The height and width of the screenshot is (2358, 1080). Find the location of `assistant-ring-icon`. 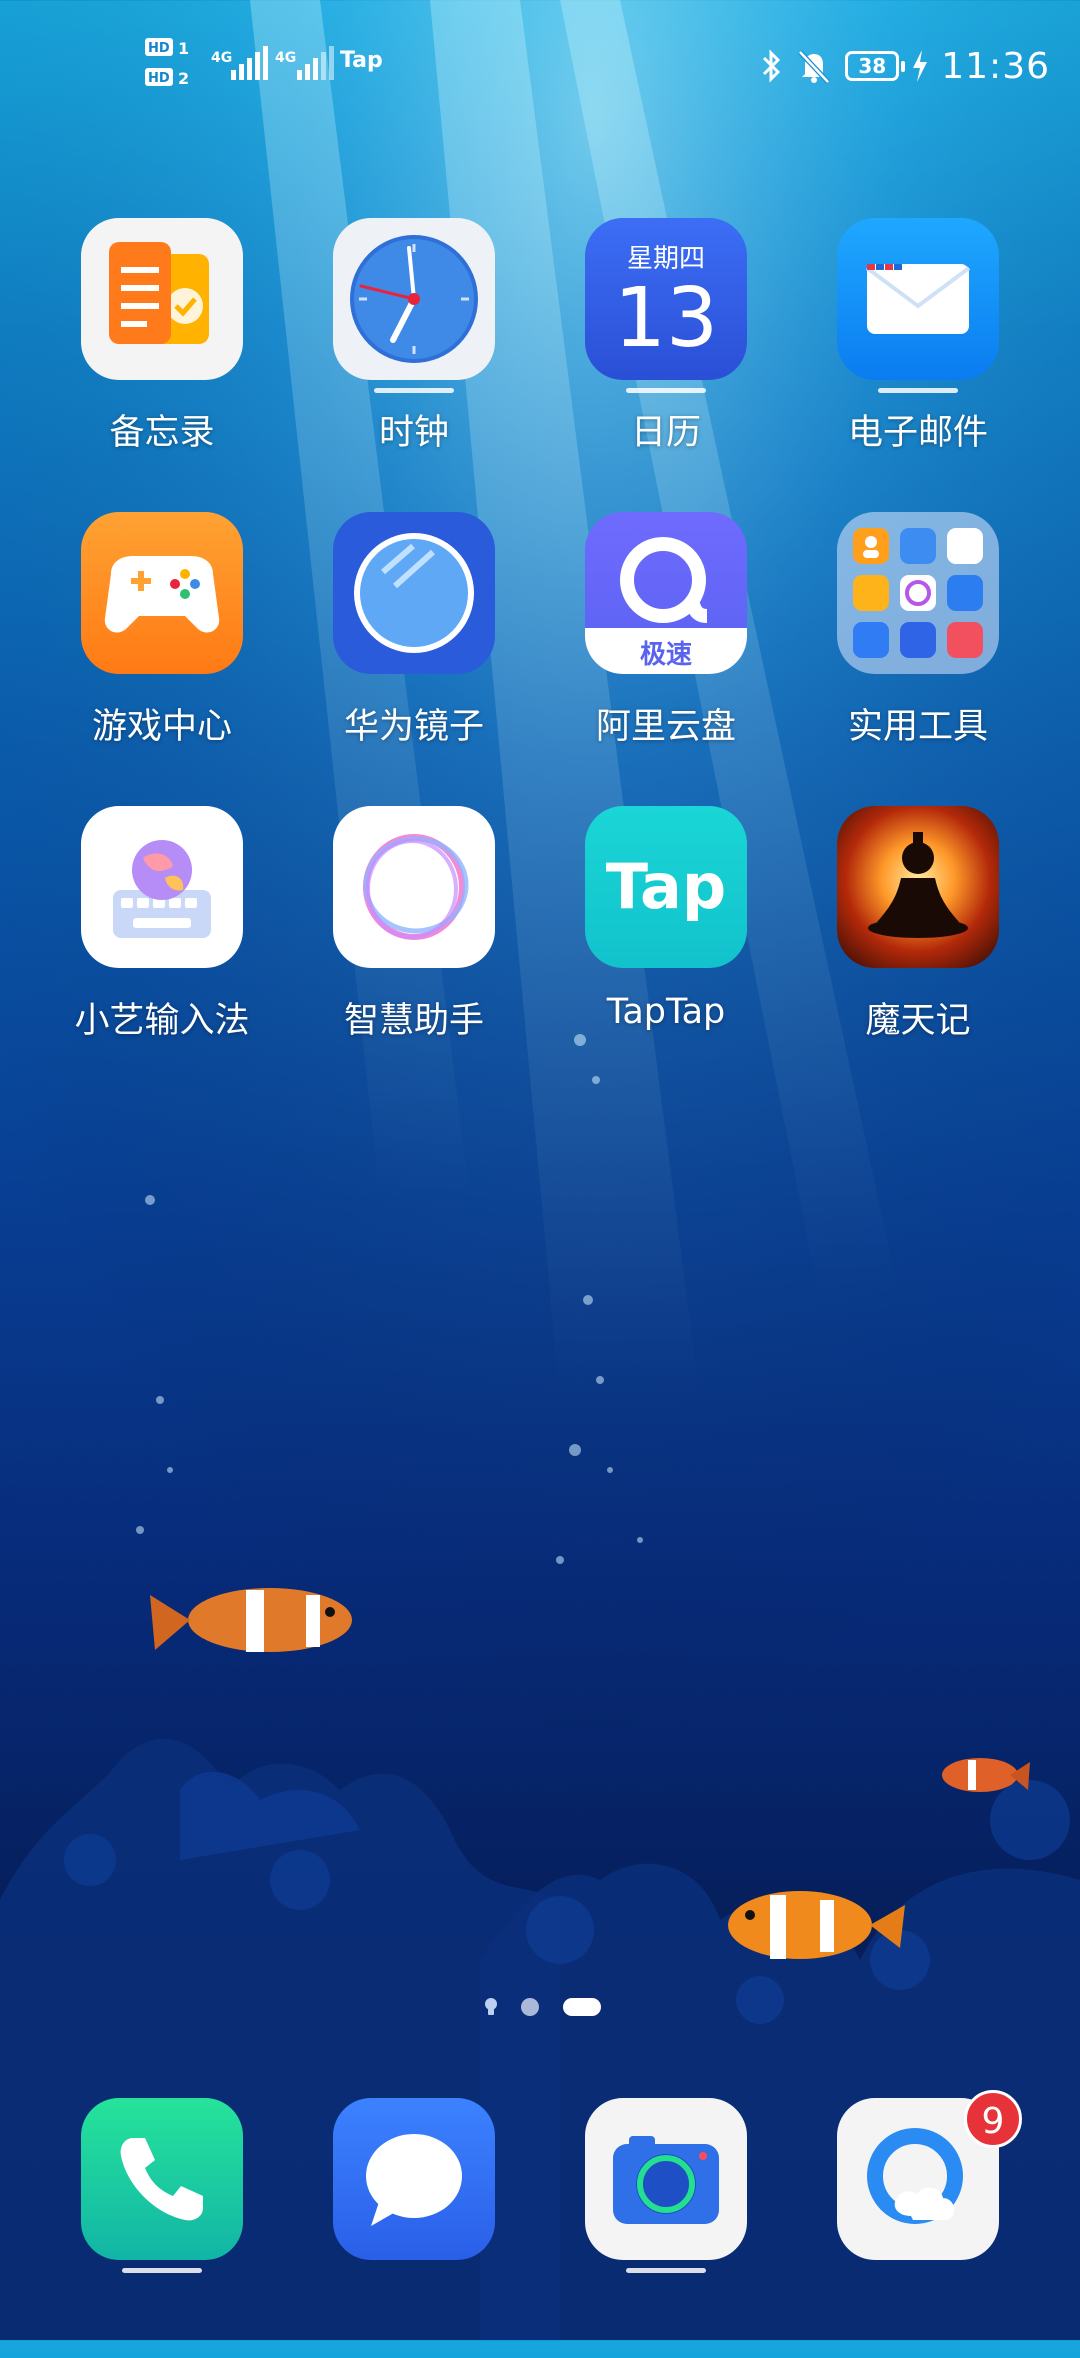

assistant-ring-icon is located at coordinates (414, 887).